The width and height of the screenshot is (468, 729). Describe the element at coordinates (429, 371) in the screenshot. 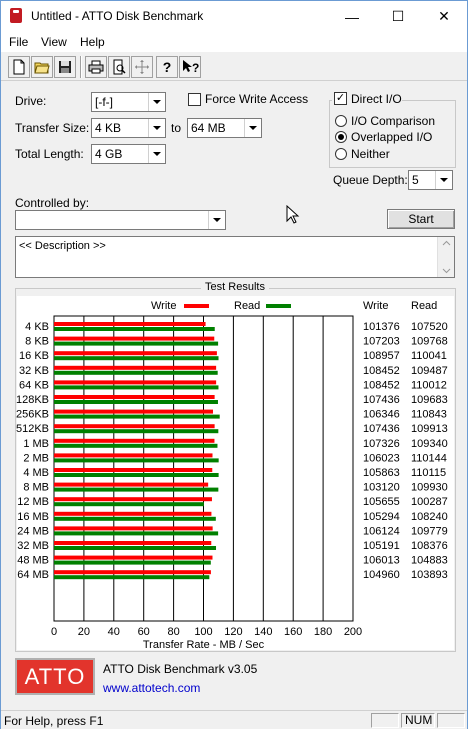

I see `read-value: 109487` at that location.